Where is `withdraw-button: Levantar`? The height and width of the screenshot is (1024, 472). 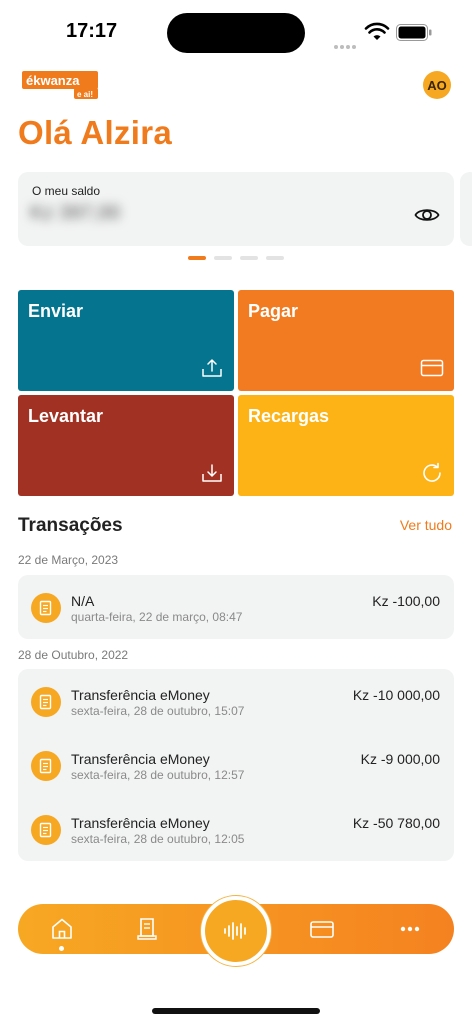 withdraw-button: Levantar is located at coordinates (126, 445).